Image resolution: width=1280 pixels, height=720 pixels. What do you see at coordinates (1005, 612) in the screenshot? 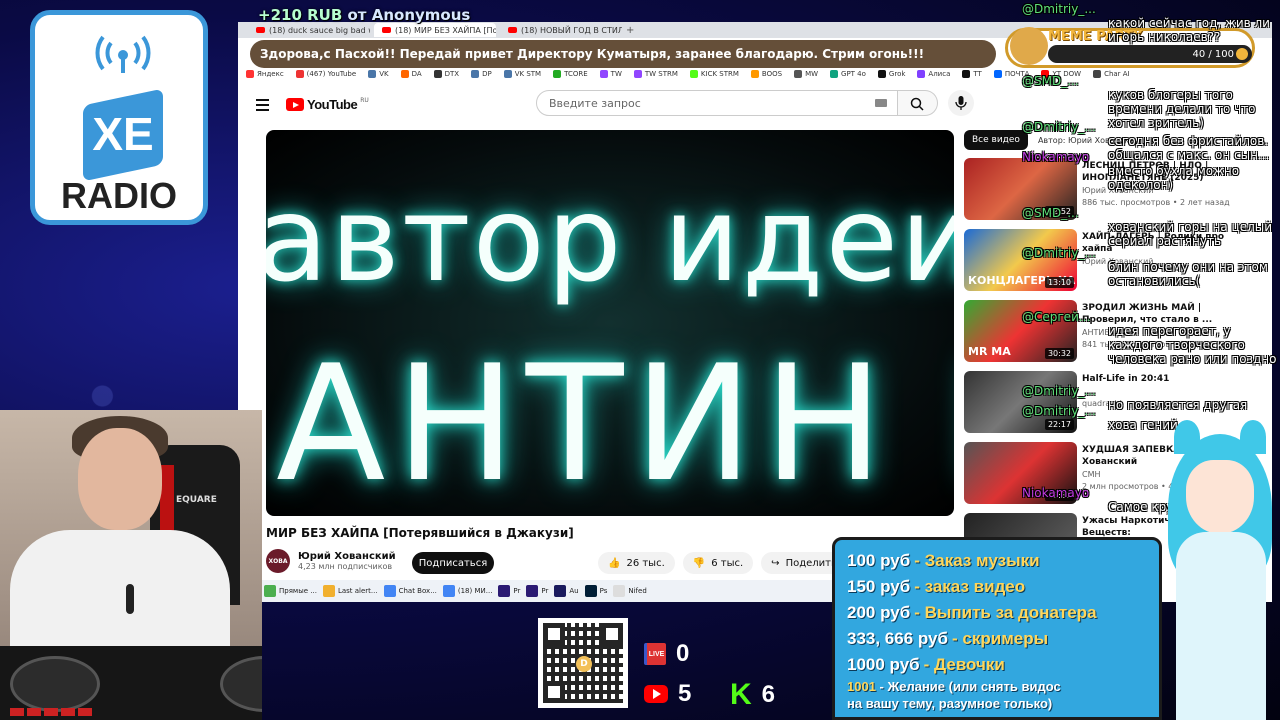
I see `price-description: - Выпить за донатера` at bounding box center [1005, 612].